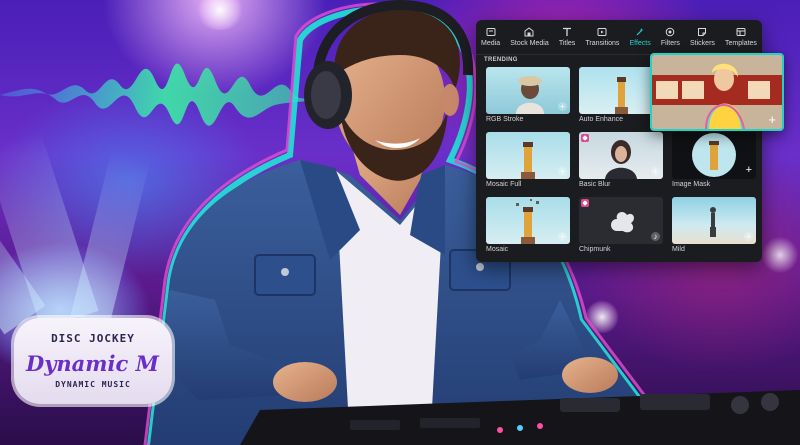  I want to click on tab-titles: Titles, so click(567, 37).